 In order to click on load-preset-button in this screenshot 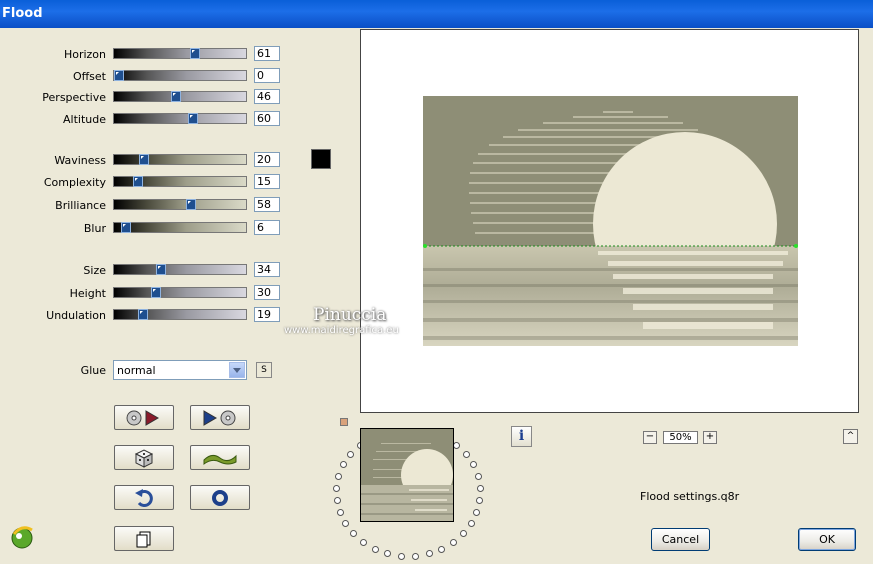, I will do `click(144, 417)`.